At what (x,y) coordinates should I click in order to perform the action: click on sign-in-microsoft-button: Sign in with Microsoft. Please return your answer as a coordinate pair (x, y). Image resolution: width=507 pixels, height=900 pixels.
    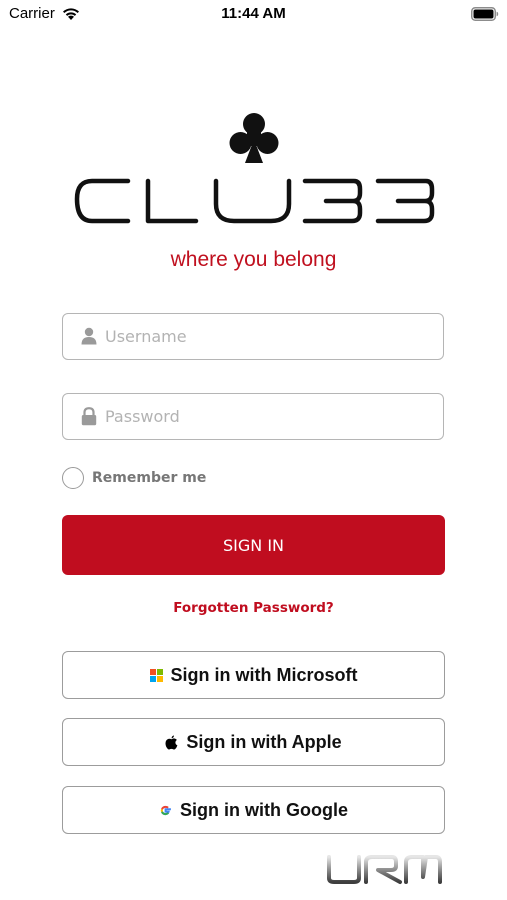
    Looking at the image, I should click on (253, 675).